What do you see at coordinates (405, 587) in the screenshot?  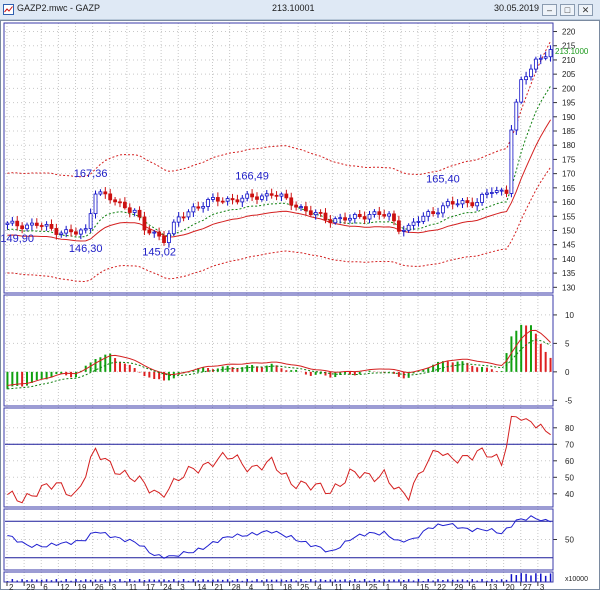 I see `x-tick-label: 8` at bounding box center [405, 587].